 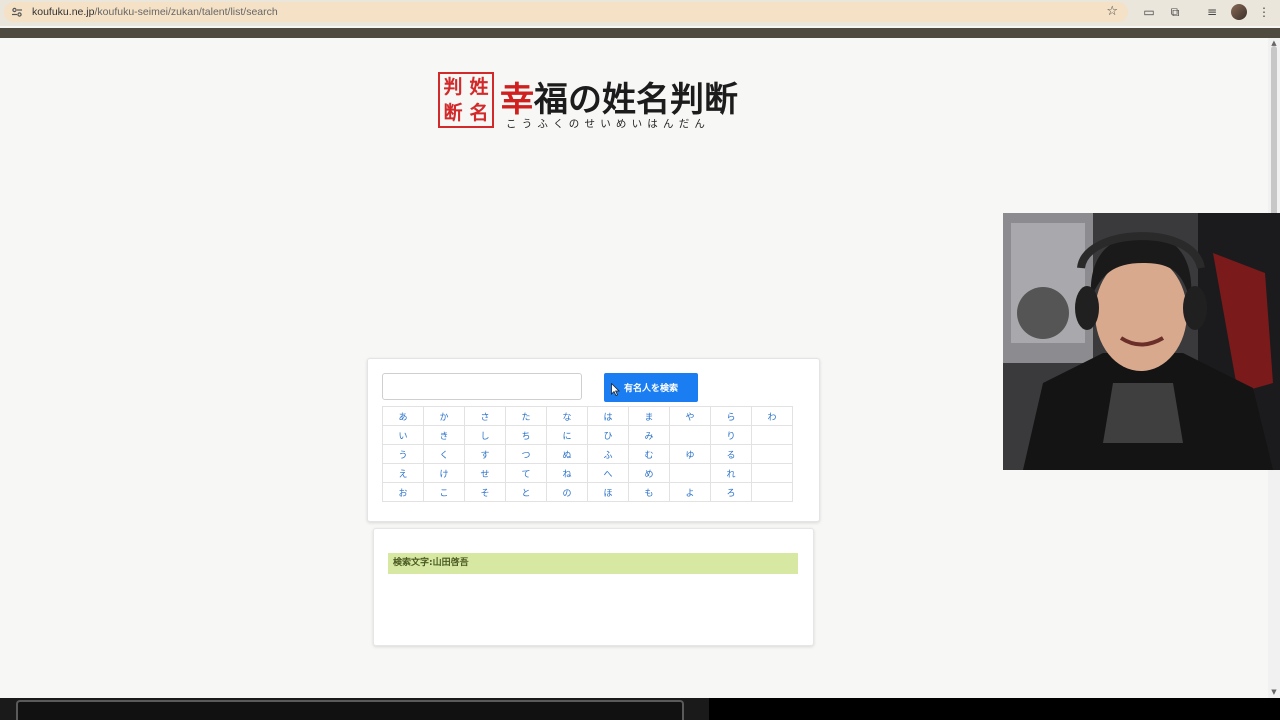 What do you see at coordinates (526, 492) in the screenshot?
I see `kana-link: と` at bounding box center [526, 492].